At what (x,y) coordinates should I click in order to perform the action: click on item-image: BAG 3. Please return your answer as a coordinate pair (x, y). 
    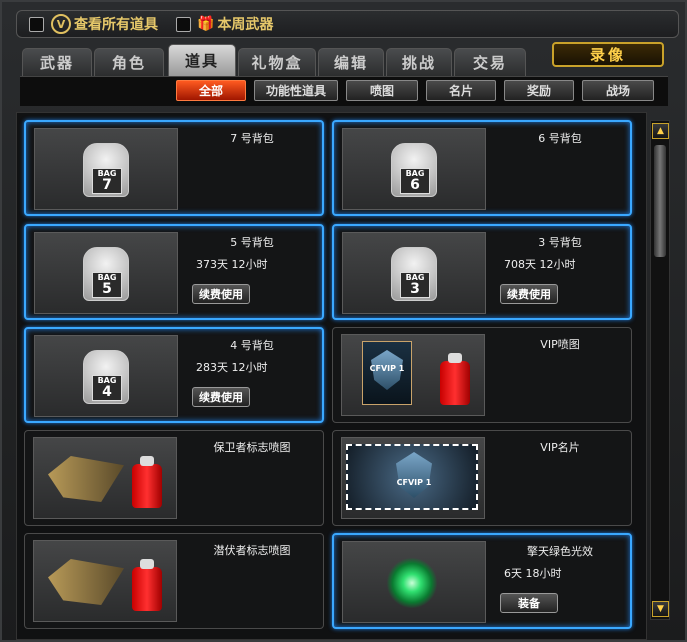
    Looking at the image, I should click on (414, 273).